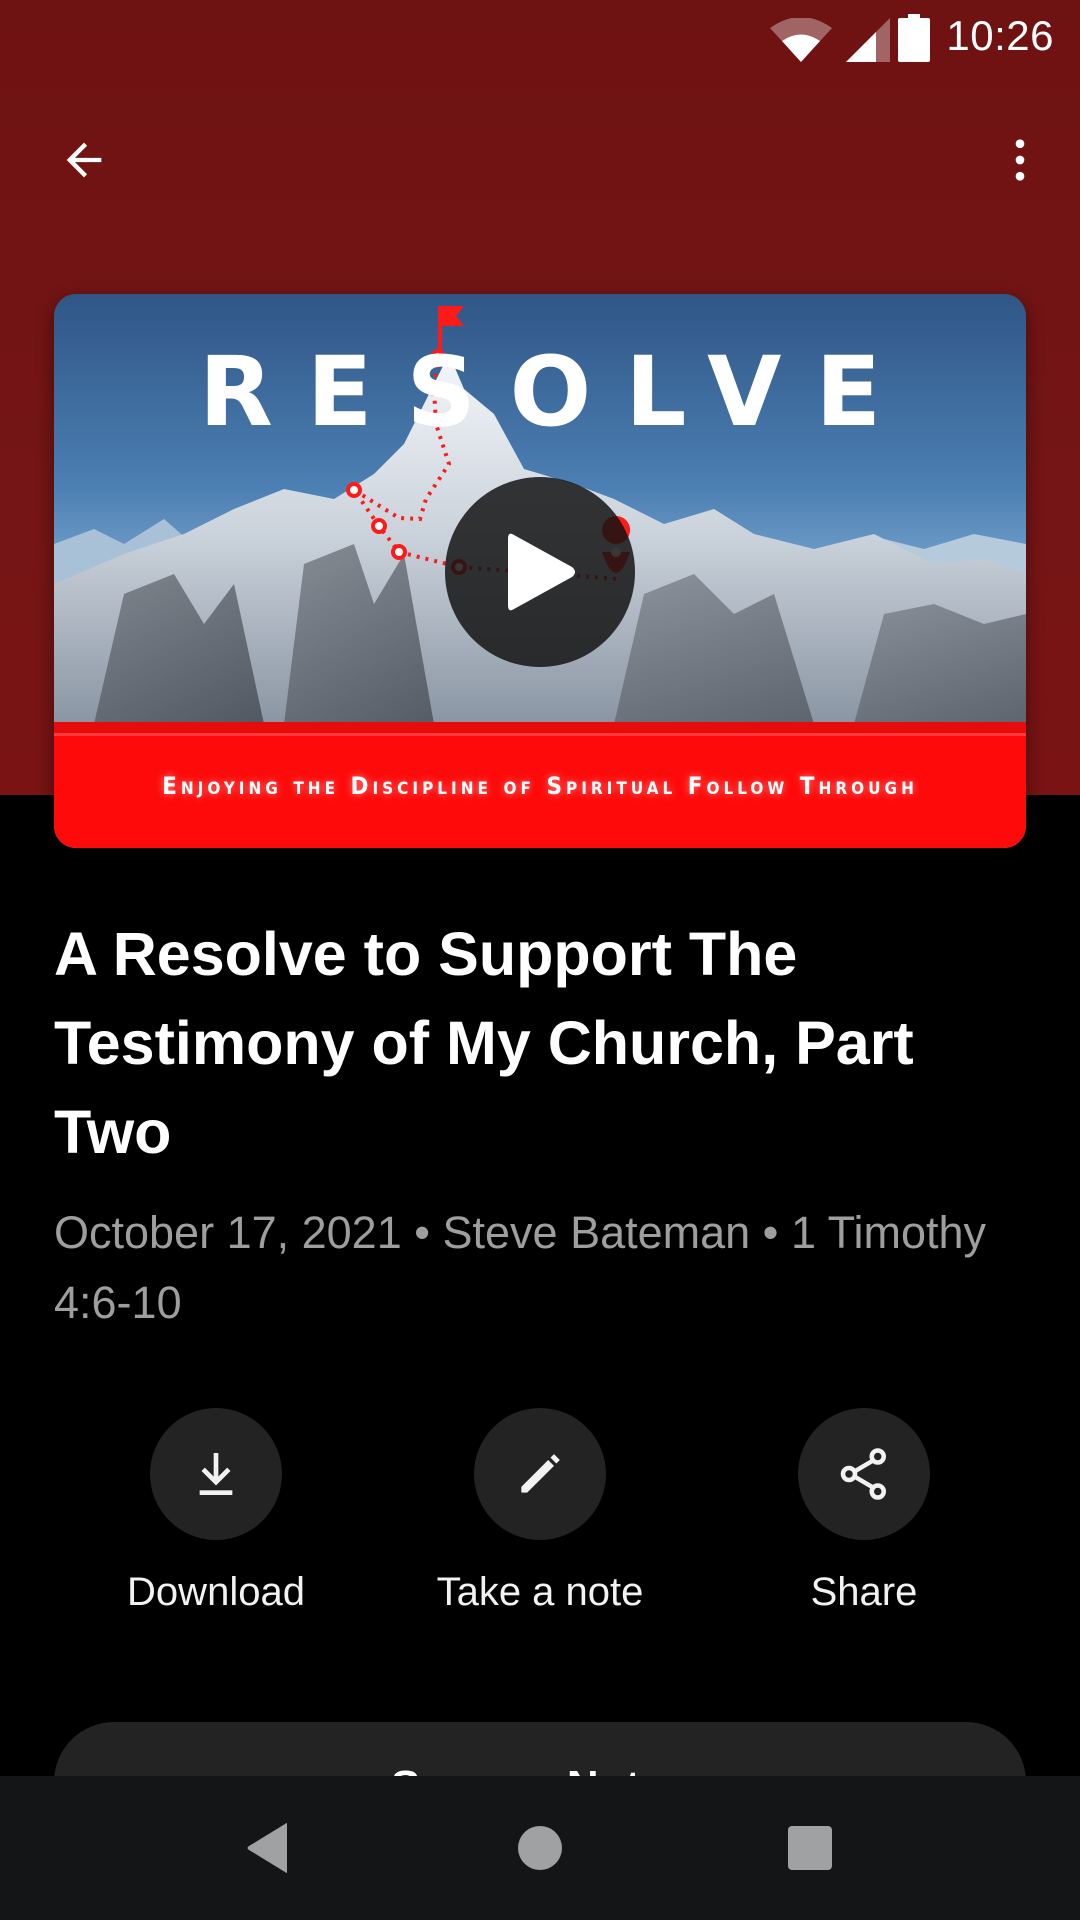 This screenshot has height=1920, width=1080. I want to click on artwork-band-stripe, so click(540, 729).